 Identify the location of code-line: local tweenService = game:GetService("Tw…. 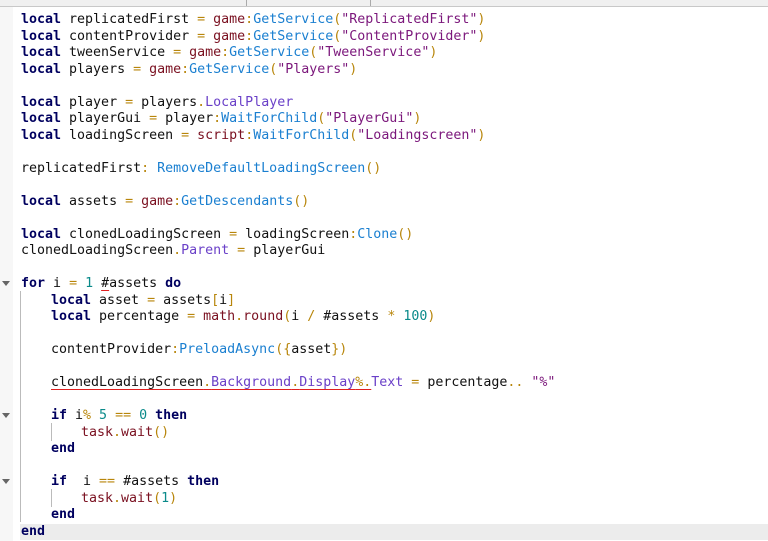
(384, 53).